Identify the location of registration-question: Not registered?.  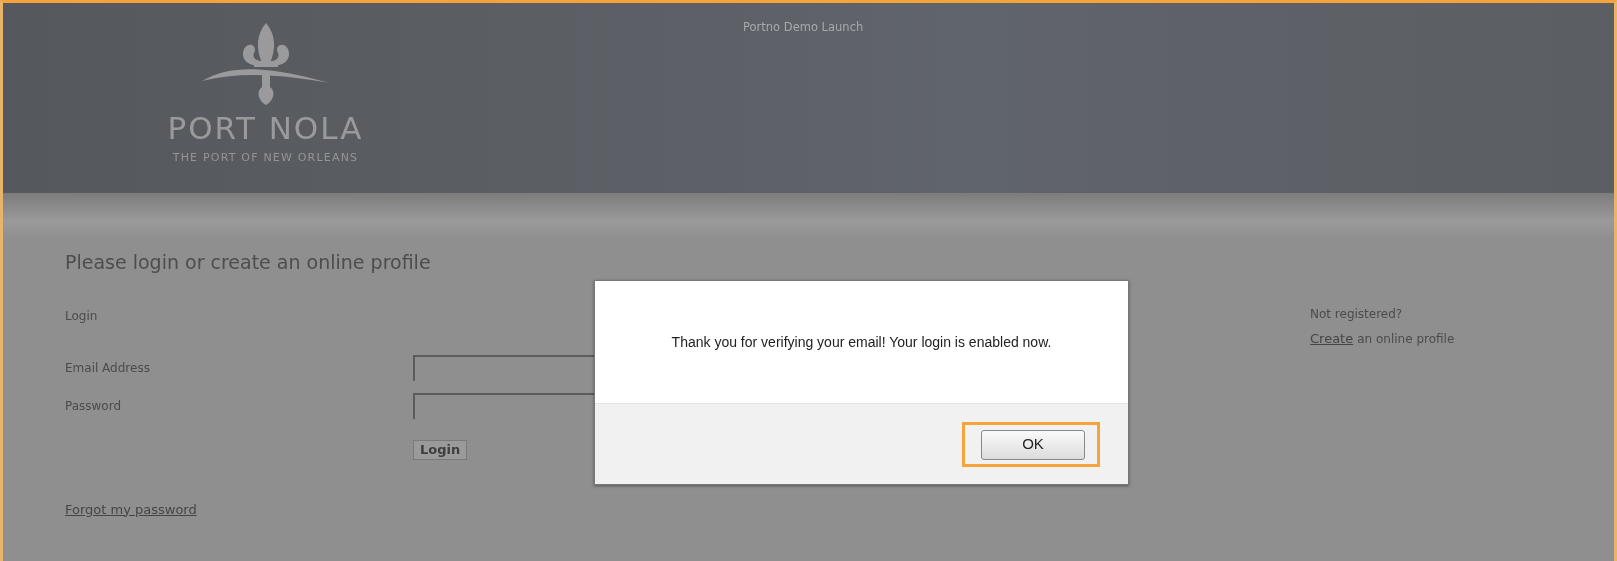
(1357, 314).